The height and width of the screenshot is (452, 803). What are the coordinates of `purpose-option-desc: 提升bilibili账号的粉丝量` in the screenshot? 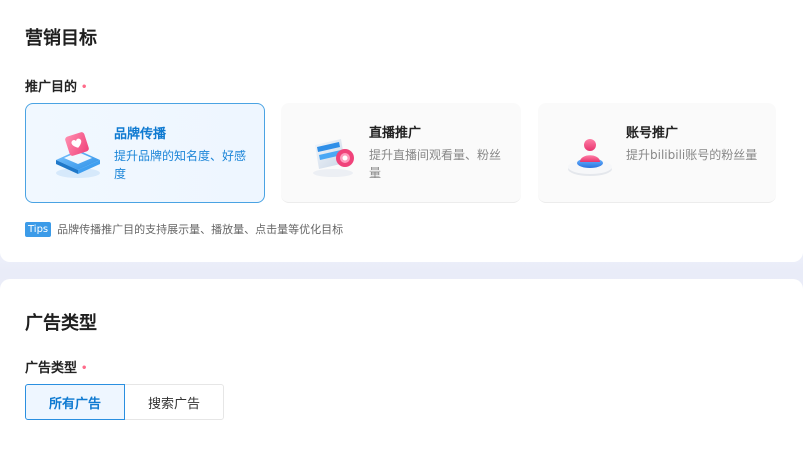 It's located at (692, 155).